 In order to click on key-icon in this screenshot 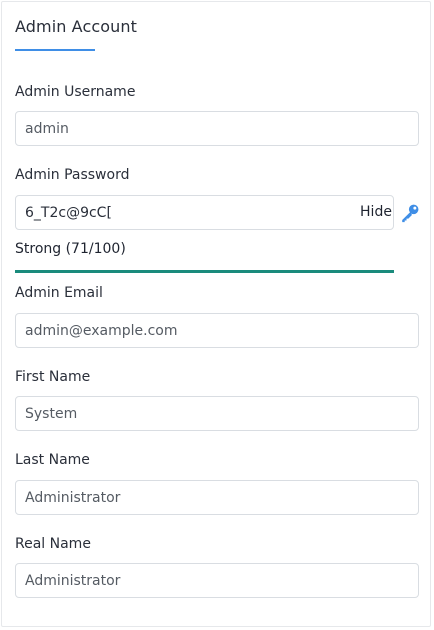, I will do `click(410, 213)`.